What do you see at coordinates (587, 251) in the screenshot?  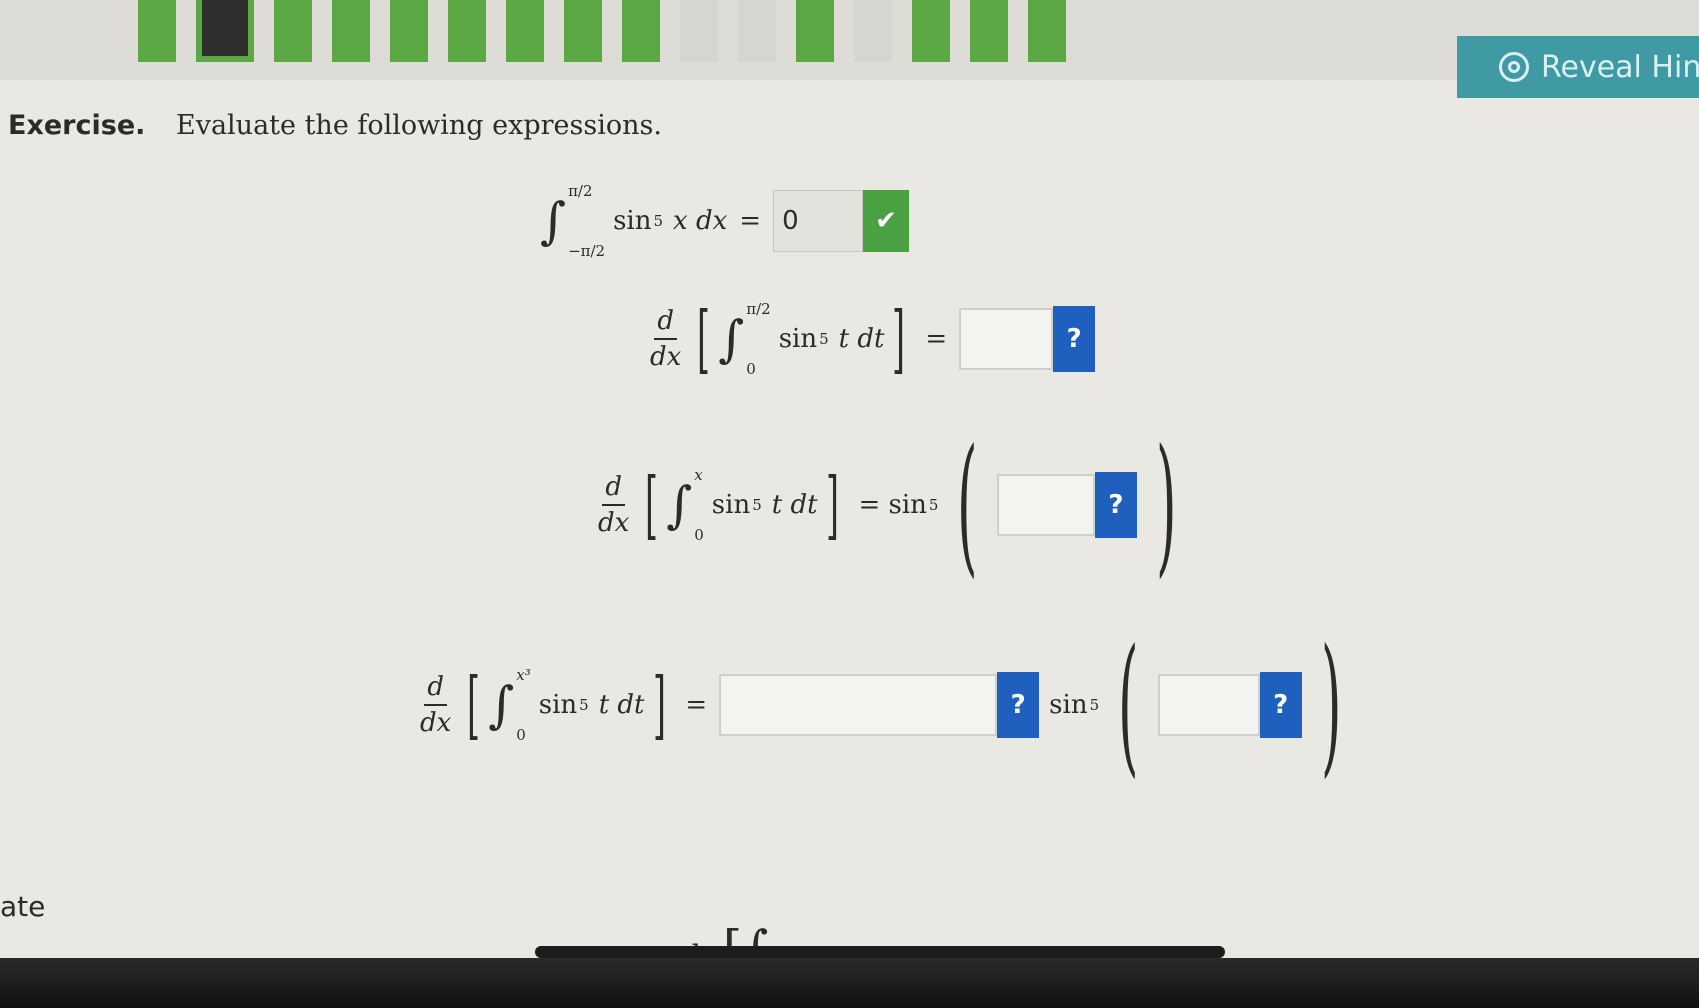 I see `lower-limit: −π/2` at bounding box center [587, 251].